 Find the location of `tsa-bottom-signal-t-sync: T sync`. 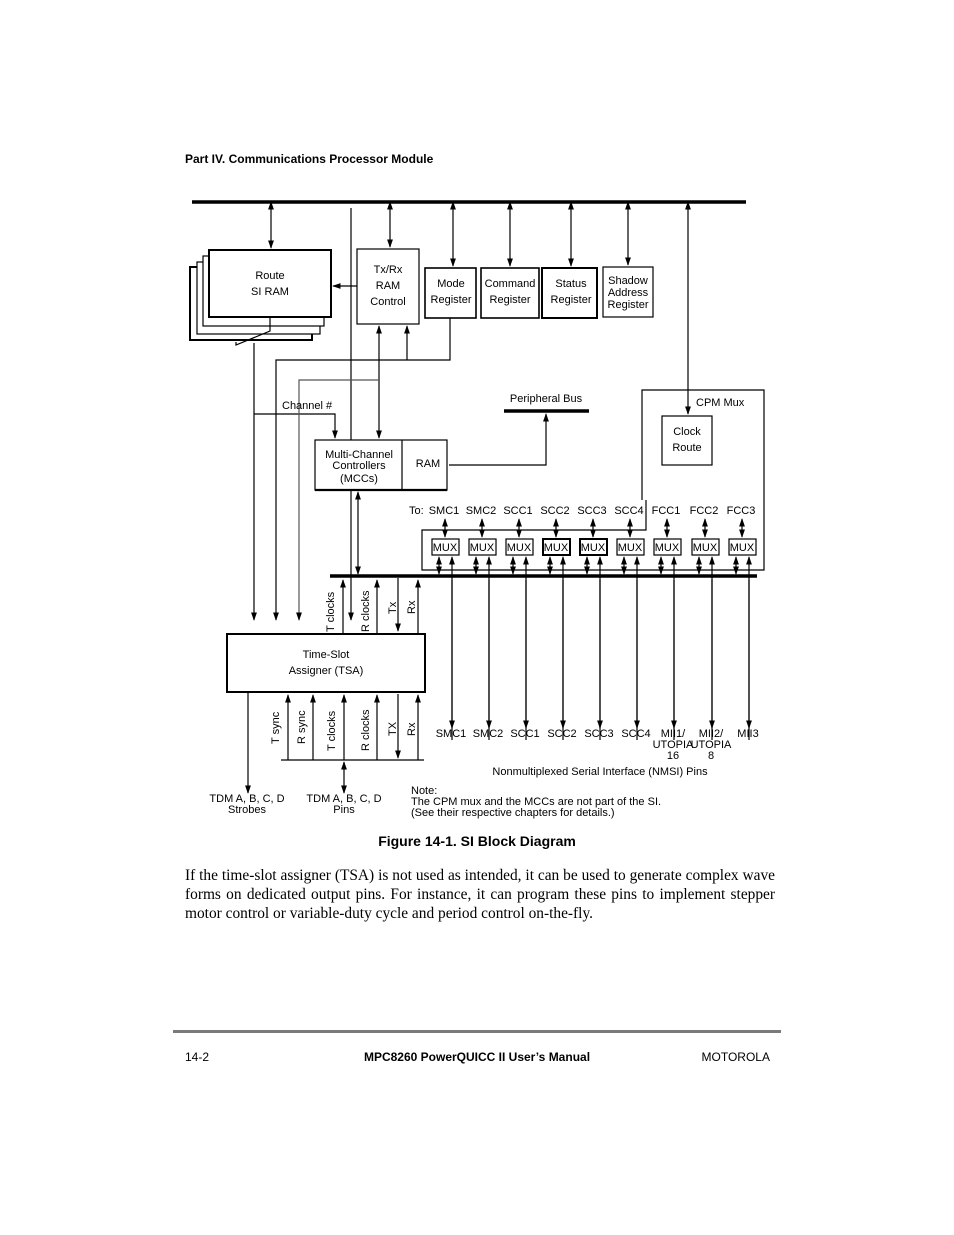

tsa-bottom-signal-t-sync: T sync is located at coordinates (276, 727).